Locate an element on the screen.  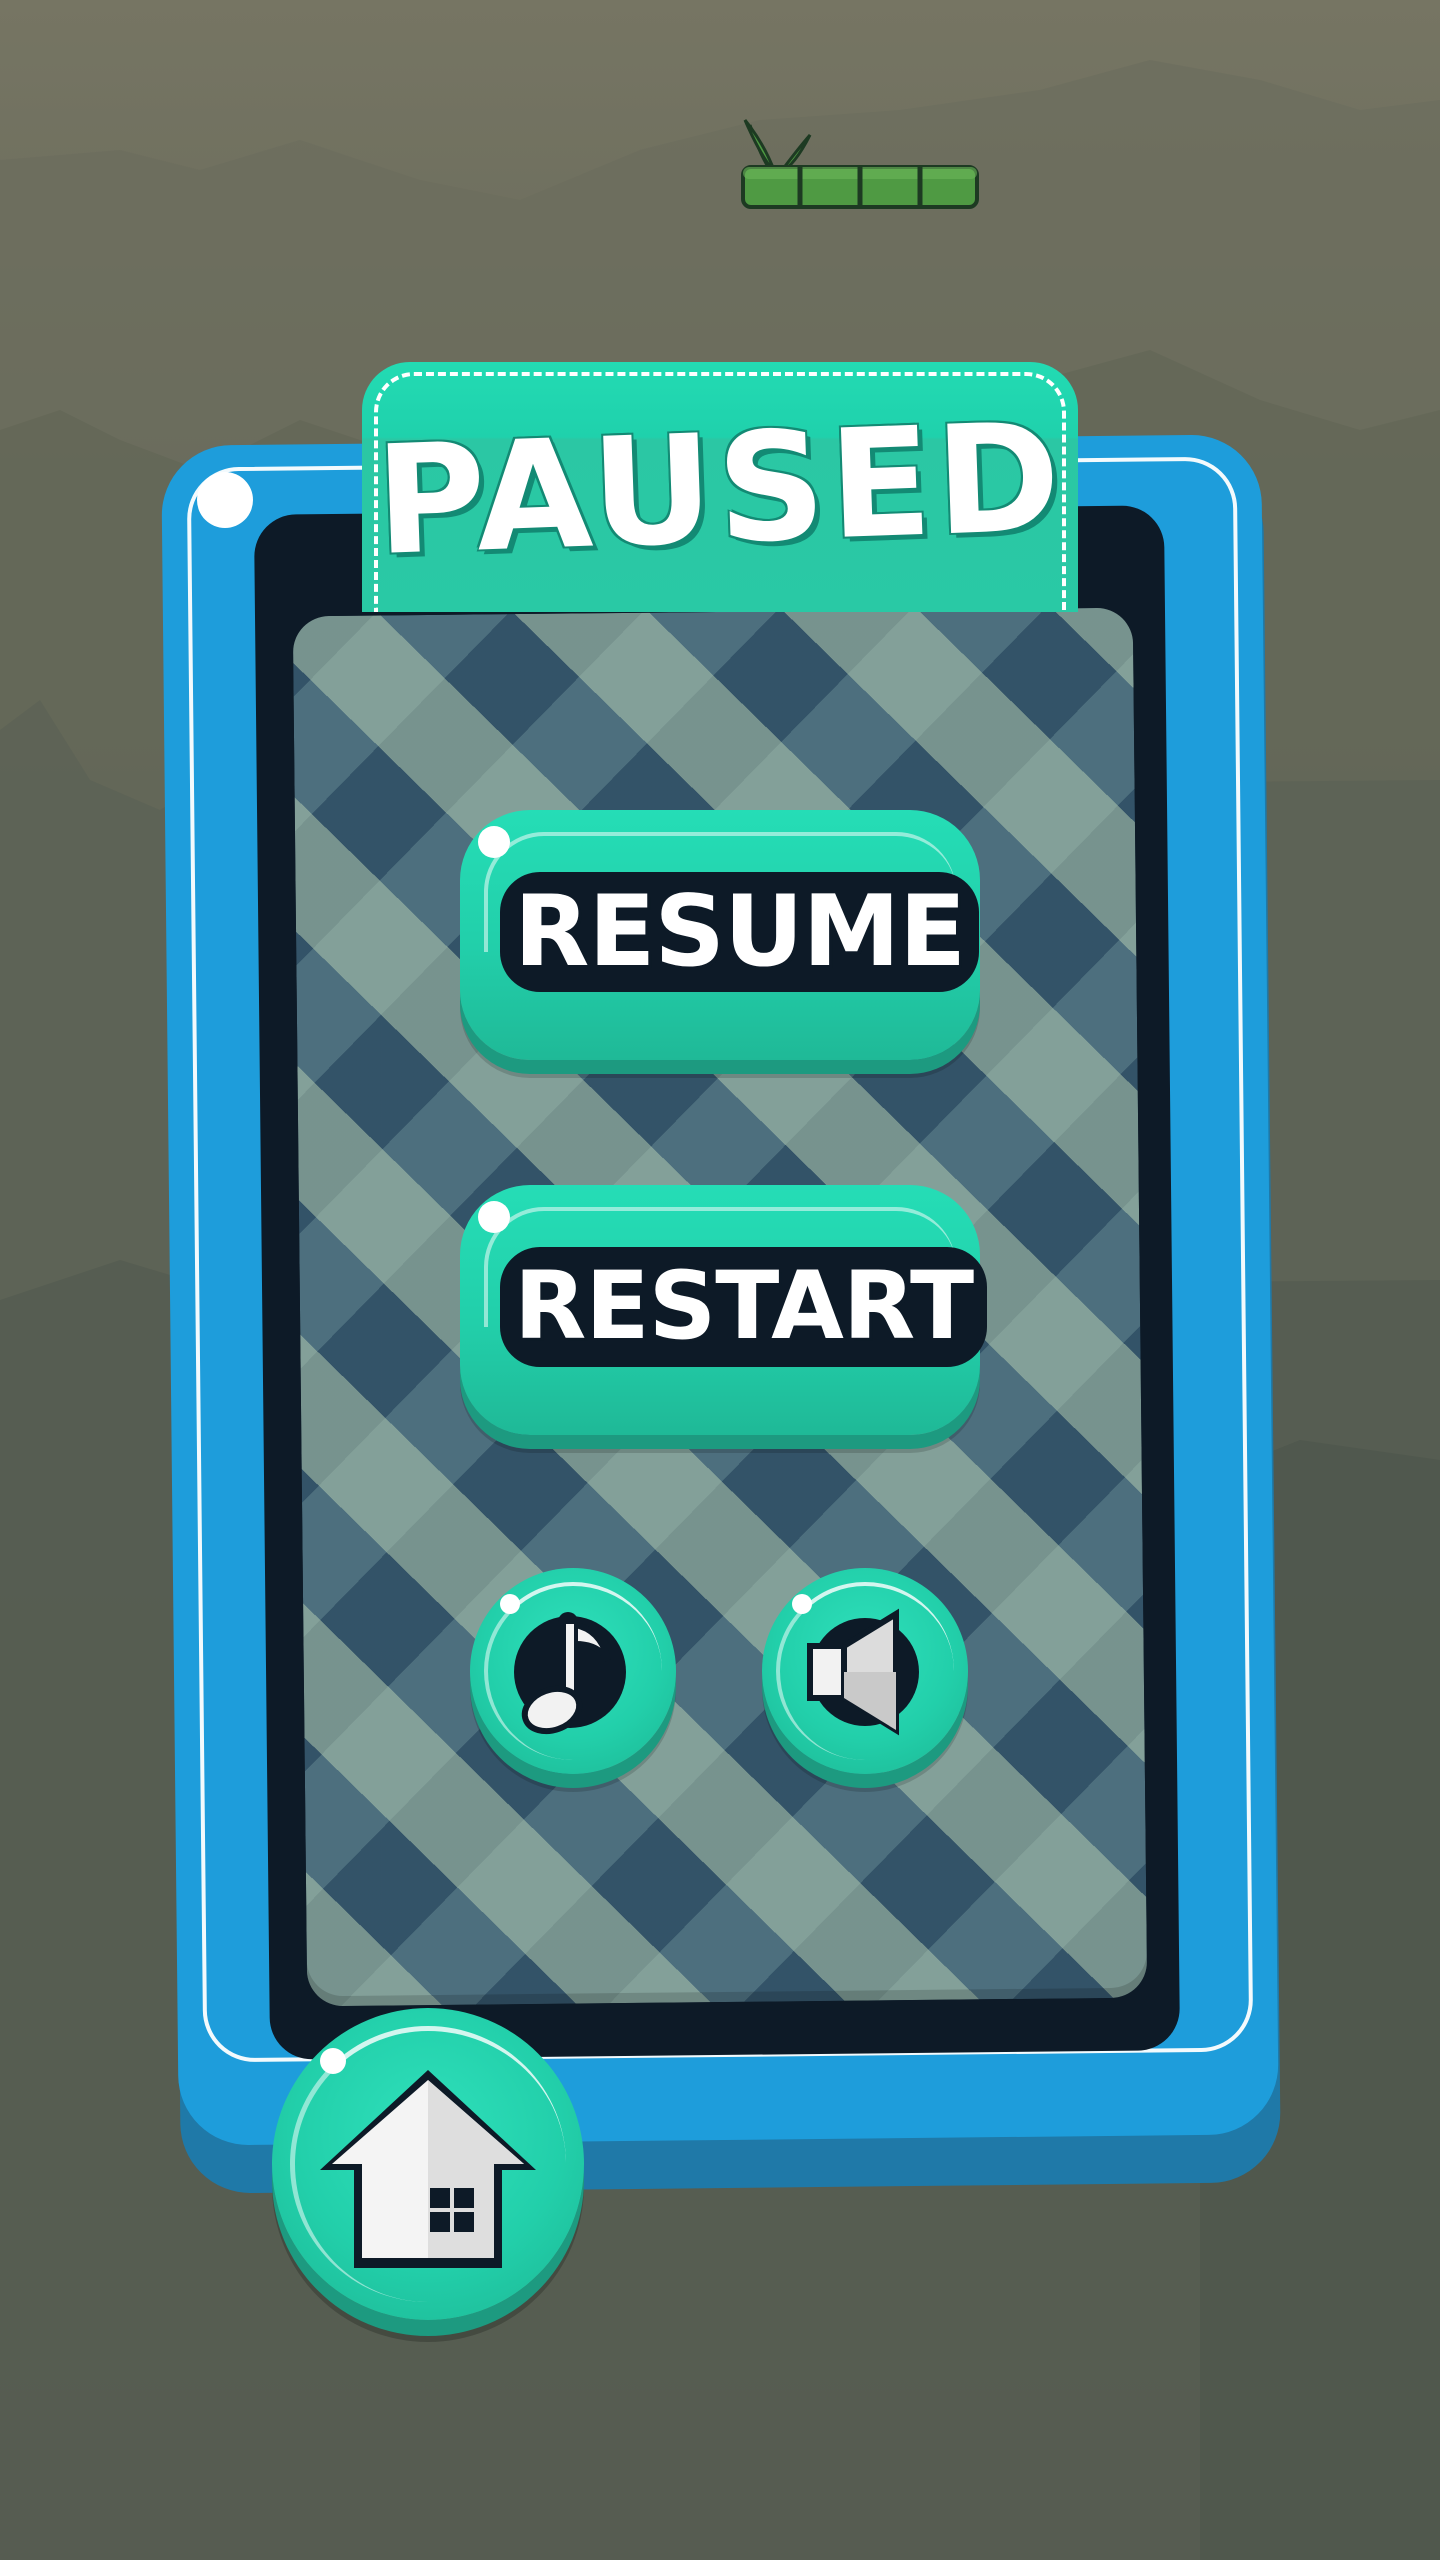
restart-button: RESTART is located at coordinates (724, 1310).